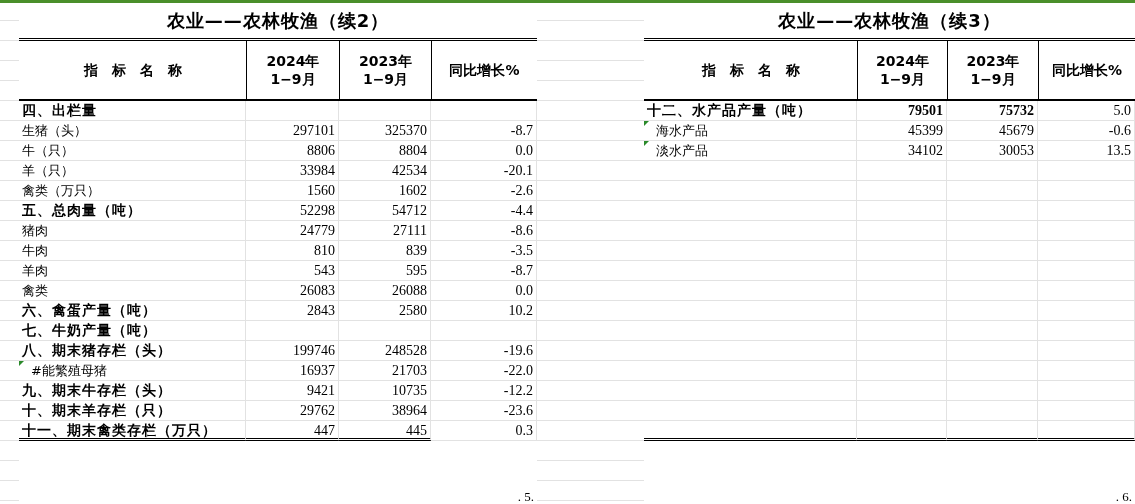  What do you see at coordinates (385, 311) in the screenshot?
I see `table-cell: 2580` at bounding box center [385, 311].